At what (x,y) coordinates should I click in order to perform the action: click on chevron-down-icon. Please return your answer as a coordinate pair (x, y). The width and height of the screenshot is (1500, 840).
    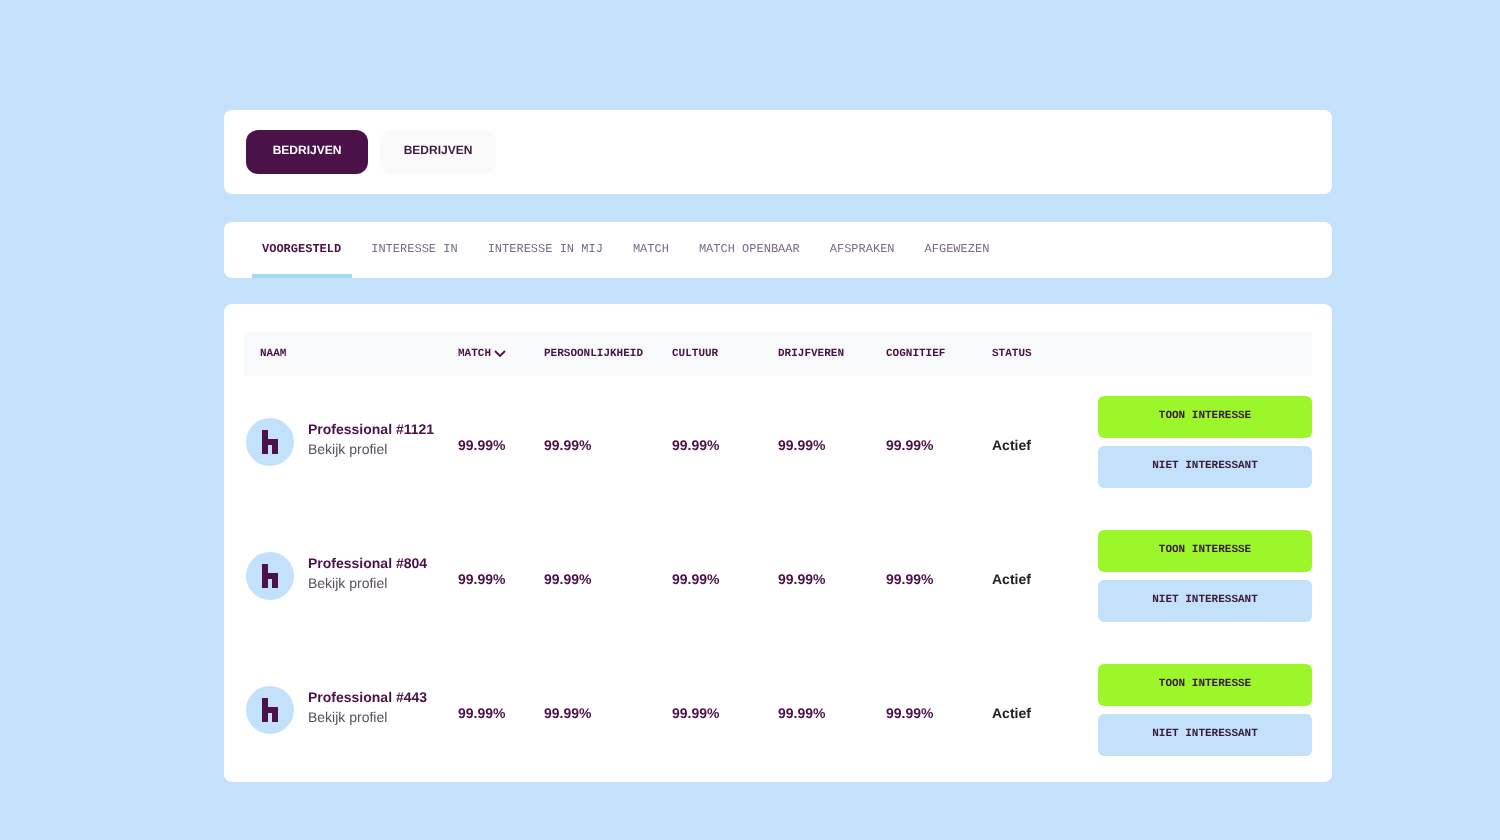
    Looking at the image, I should click on (499, 354).